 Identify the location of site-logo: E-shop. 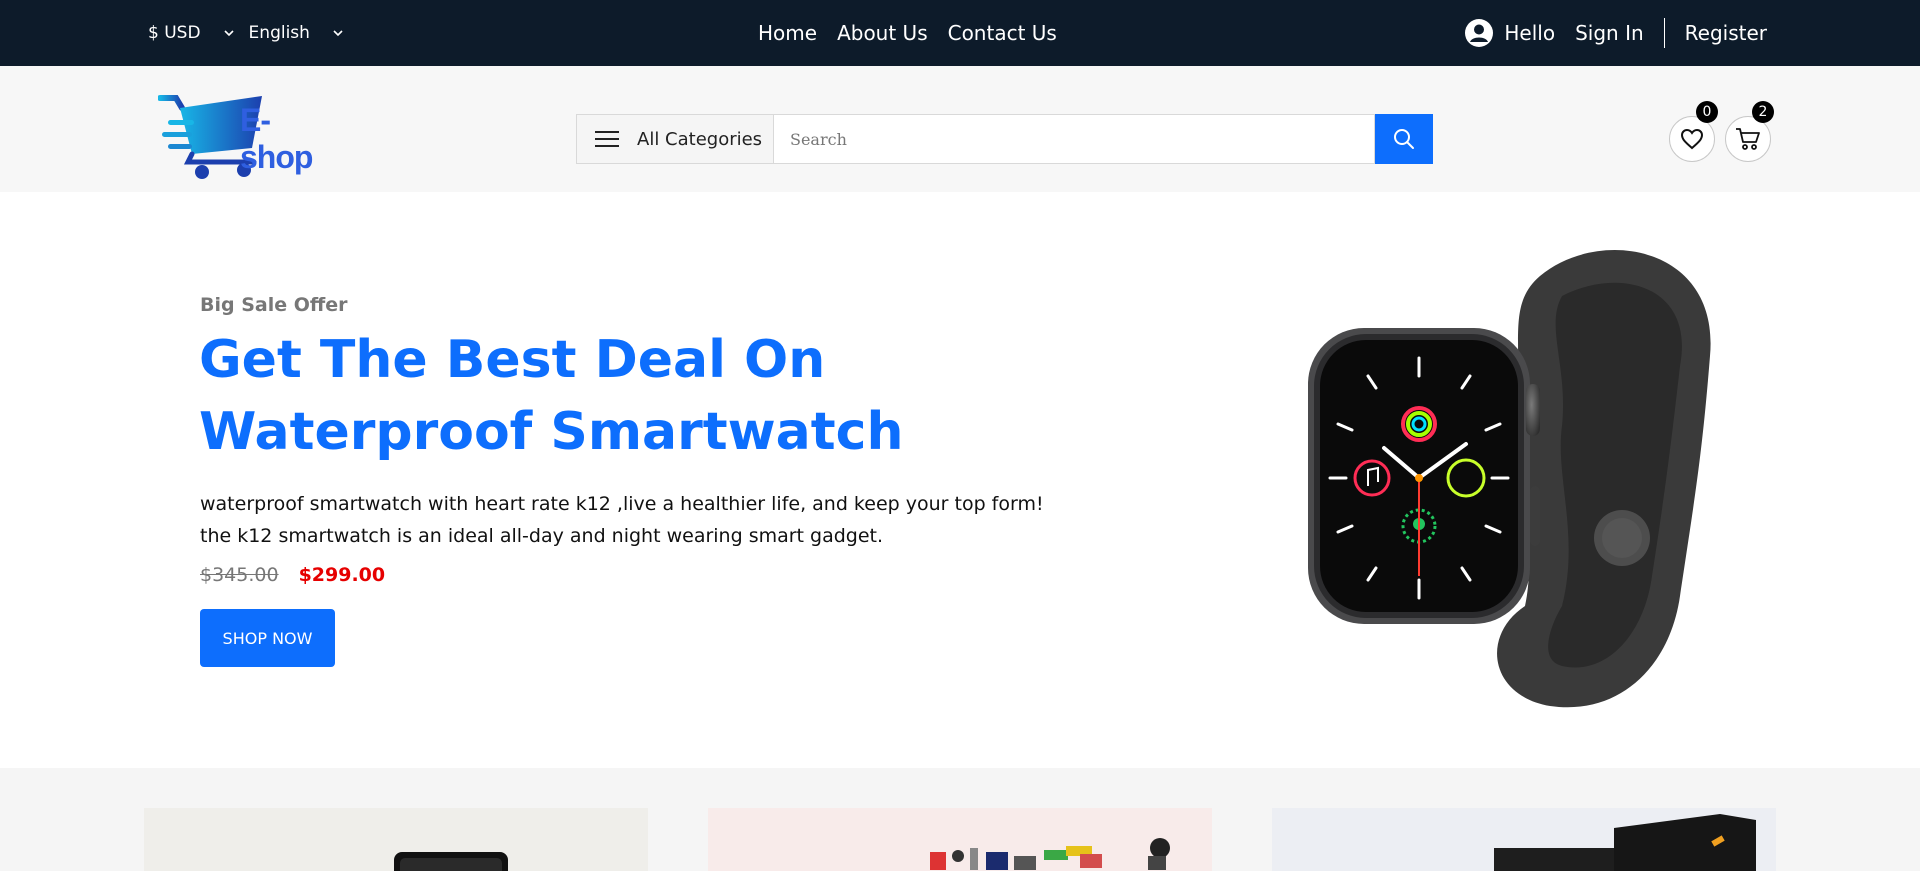
(247, 137).